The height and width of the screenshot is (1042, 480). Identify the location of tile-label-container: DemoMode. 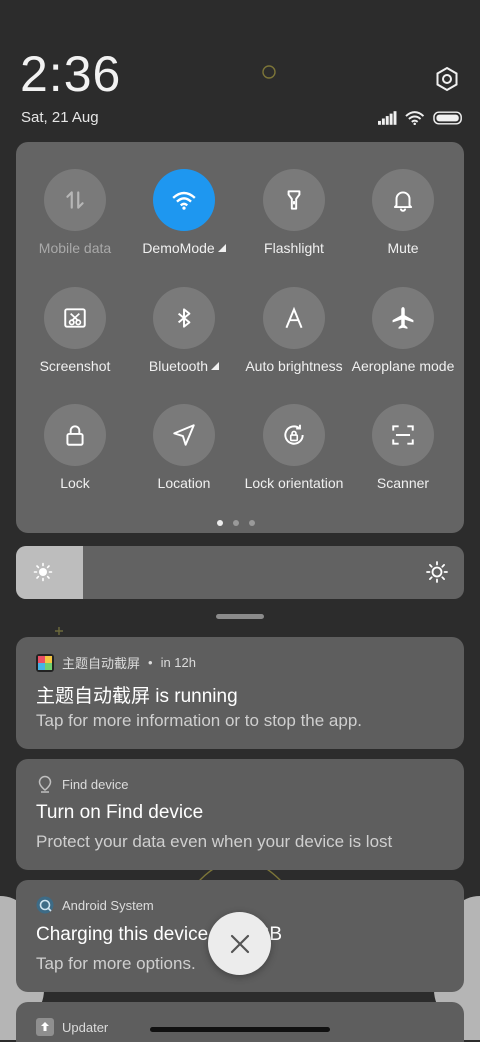
(184, 248).